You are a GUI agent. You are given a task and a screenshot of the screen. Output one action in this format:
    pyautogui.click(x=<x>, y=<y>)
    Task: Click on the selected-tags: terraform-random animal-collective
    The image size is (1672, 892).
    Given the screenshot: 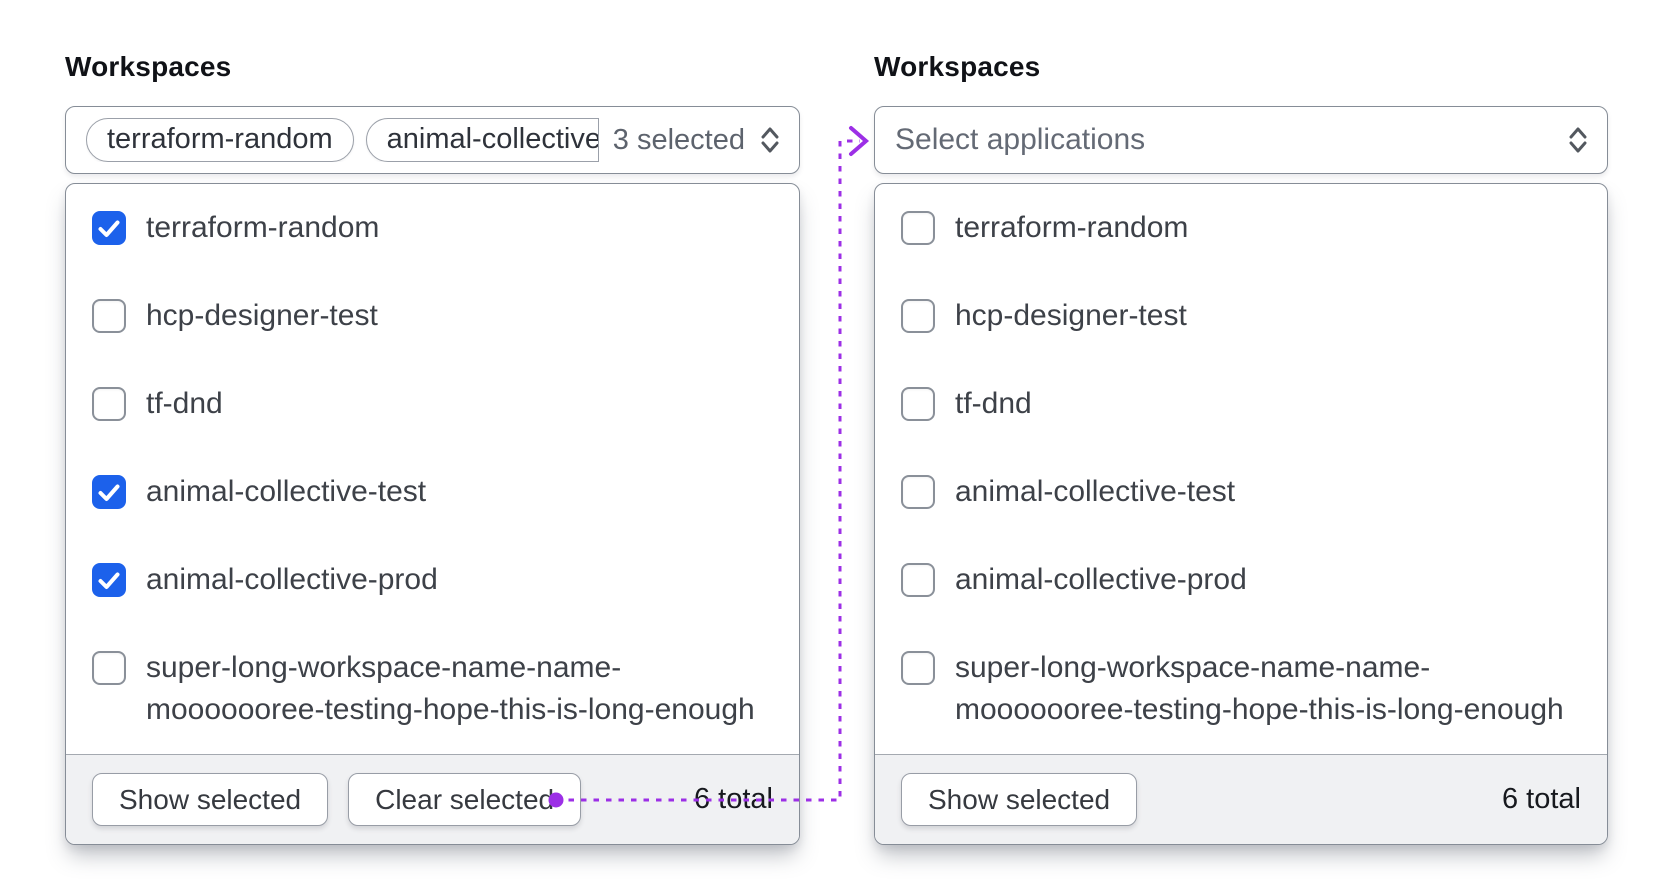 What is the action you would take?
    pyautogui.click(x=342, y=140)
    